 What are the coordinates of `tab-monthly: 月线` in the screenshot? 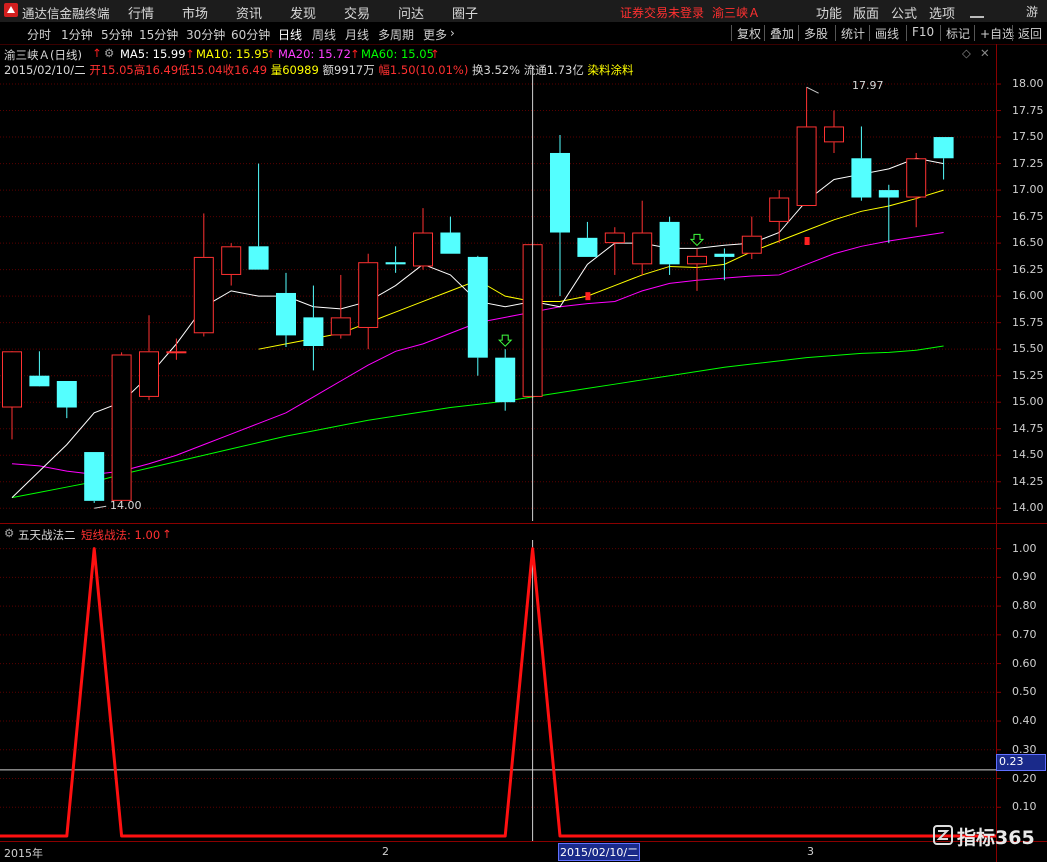 It's located at (357, 34).